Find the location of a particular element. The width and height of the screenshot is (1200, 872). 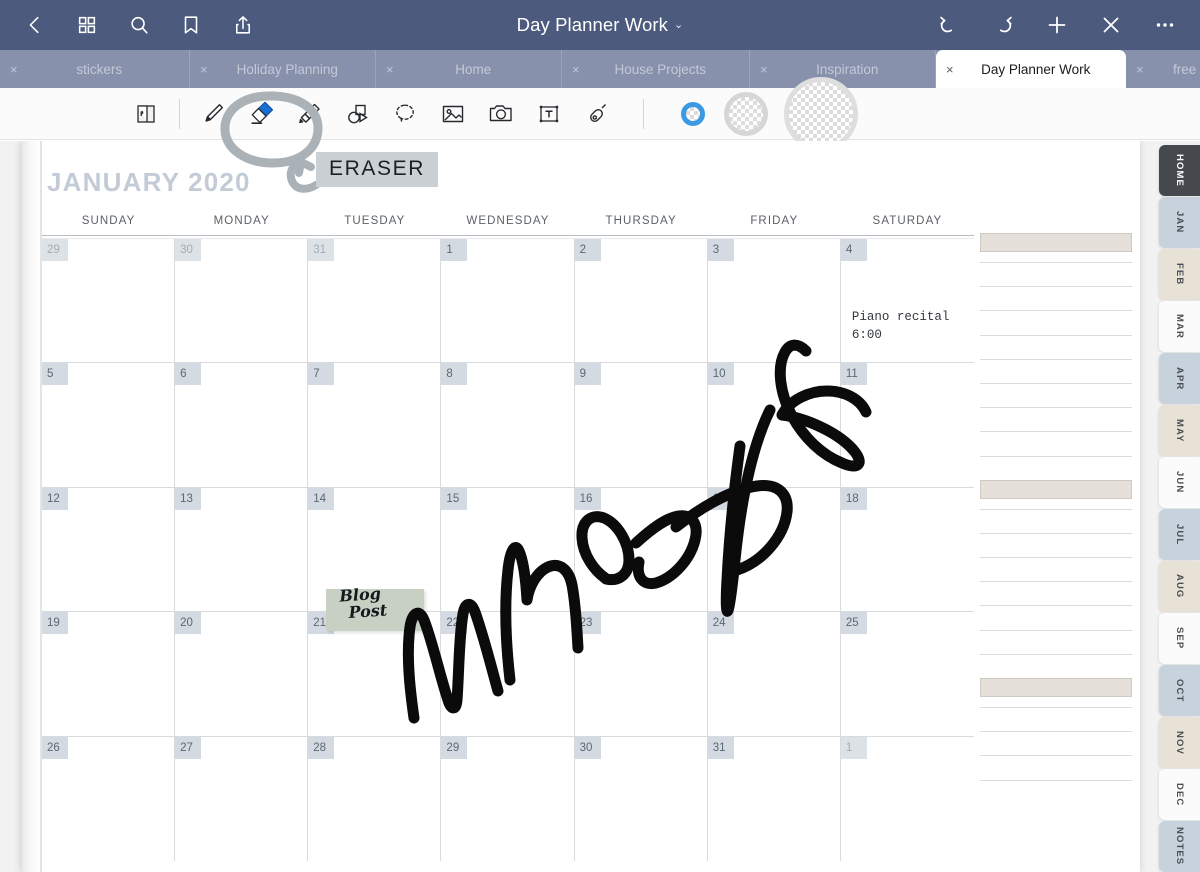

page-view-icon is located at coordinates (146, 114).